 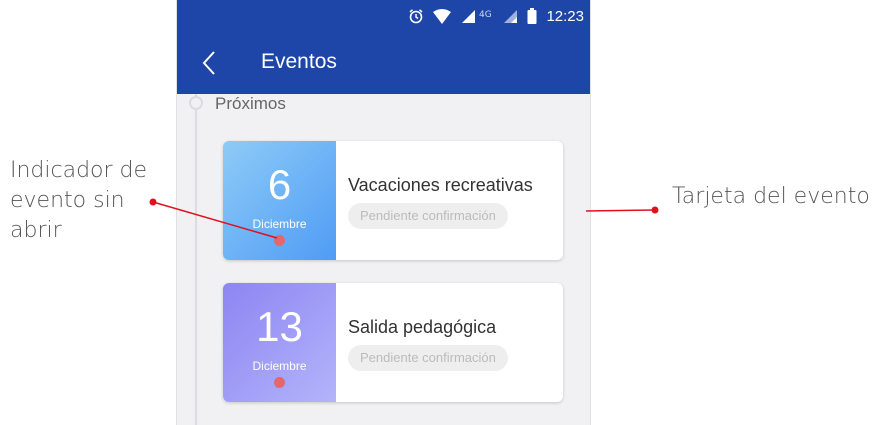 I want to click on callout-dot-unread, so click(x=153, y=202).